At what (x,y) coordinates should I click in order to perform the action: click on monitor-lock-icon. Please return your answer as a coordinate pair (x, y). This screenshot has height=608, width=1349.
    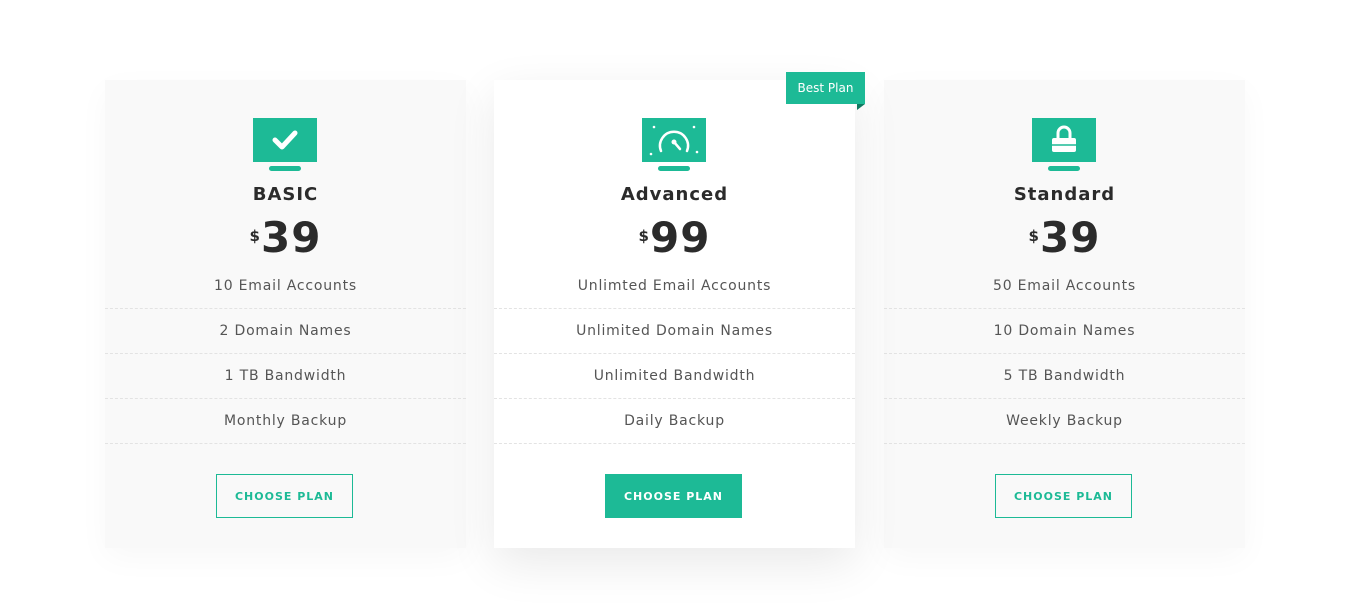
    Looking at the image, I should click on (1064, 144).